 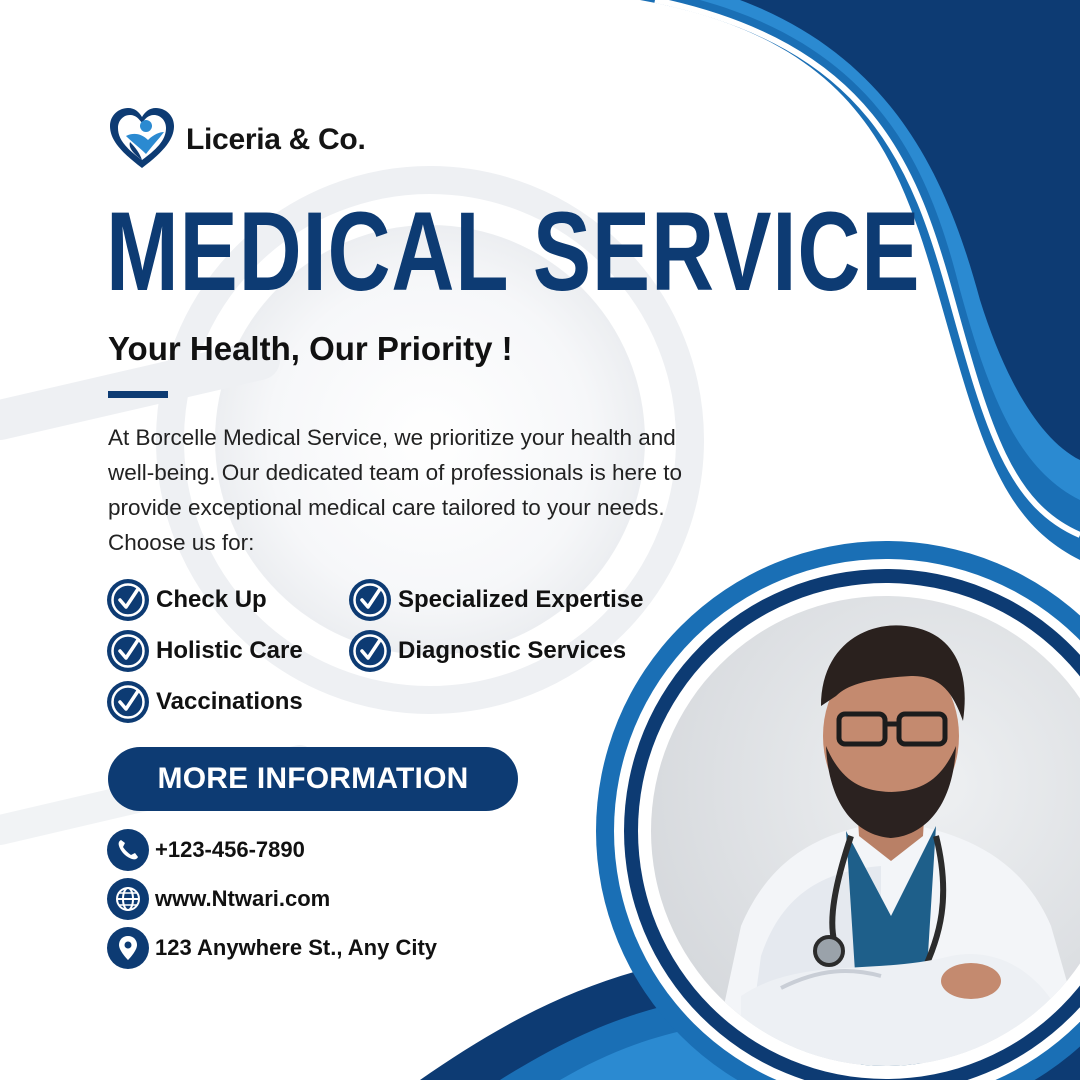 What do you see at coordinates (142, 138) in the screenshot?
I see `heart-person-logo-icon` at bounding box center [142, 138].